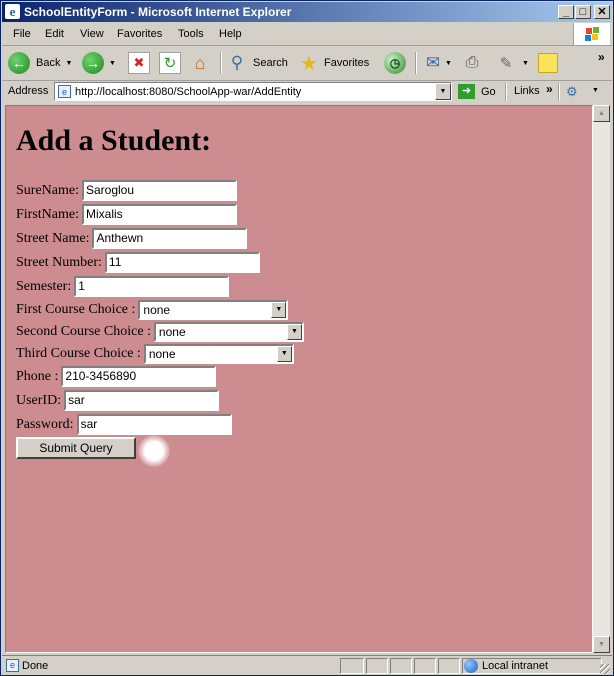 The height and width of the screenshot is (676, 614). What do you see at coordinates (93, 63) in the screenshot?
I see `forward-arrow-icon: →` at bounding box center [93, 63].